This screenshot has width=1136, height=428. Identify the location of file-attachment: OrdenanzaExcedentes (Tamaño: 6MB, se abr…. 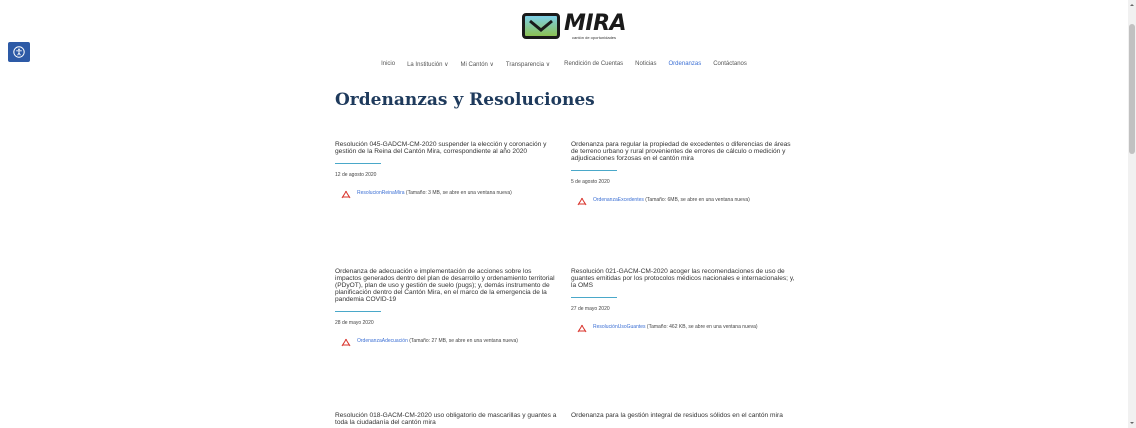
(682, 202).